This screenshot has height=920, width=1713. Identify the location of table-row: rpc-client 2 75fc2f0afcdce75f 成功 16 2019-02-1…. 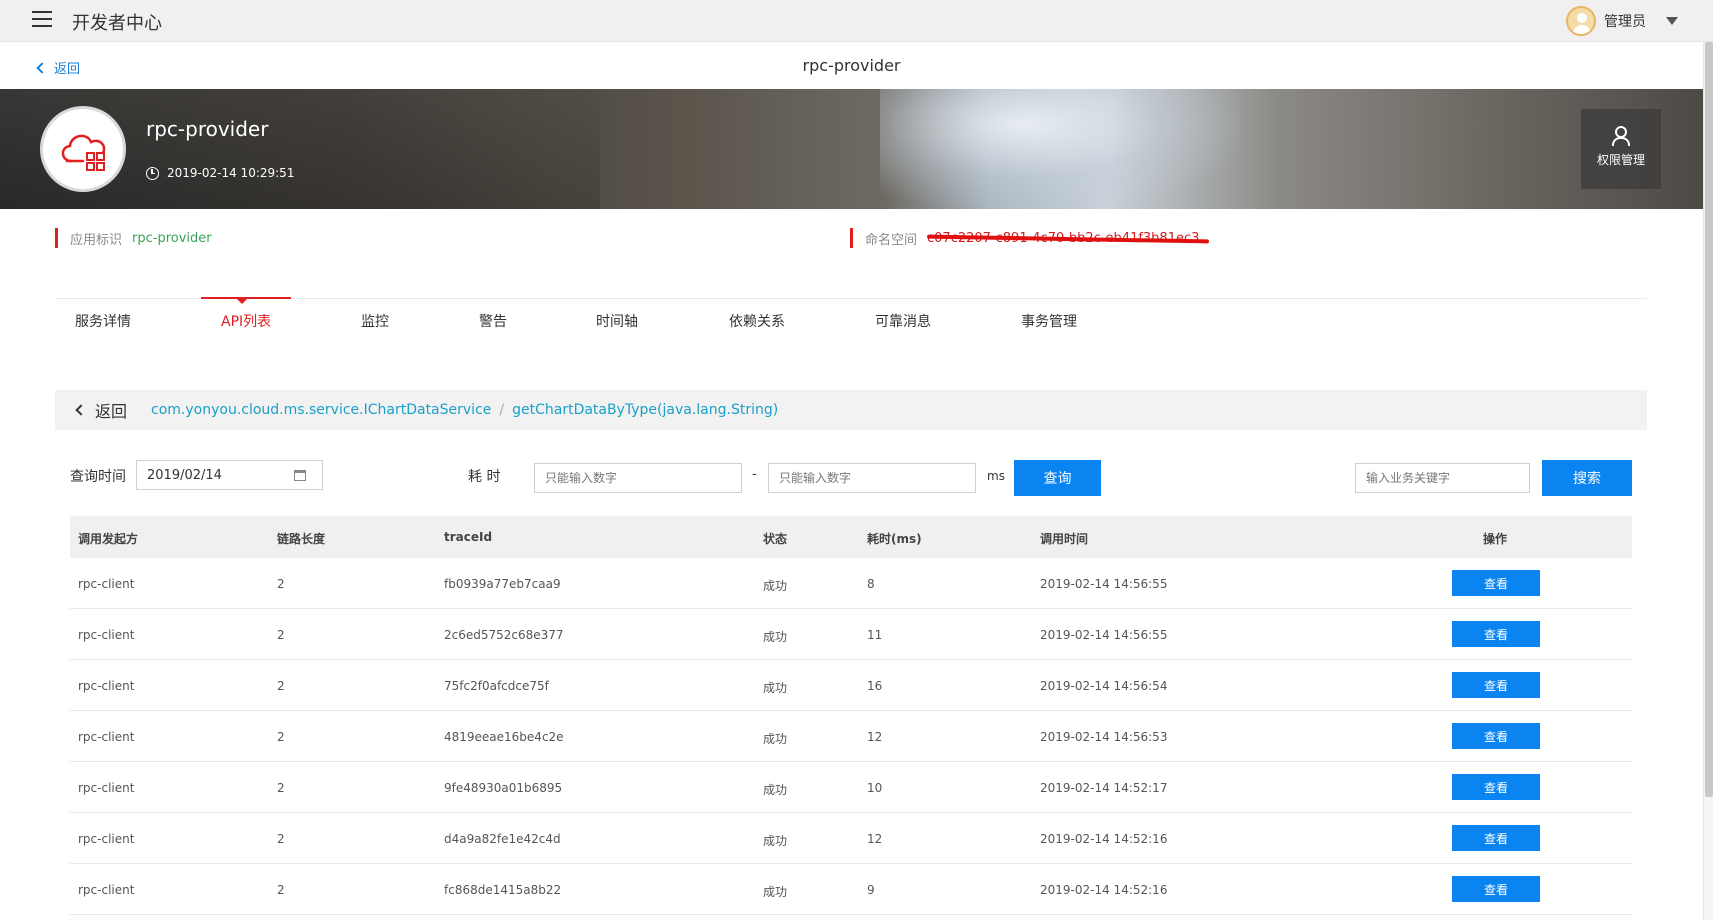
(851, 685).